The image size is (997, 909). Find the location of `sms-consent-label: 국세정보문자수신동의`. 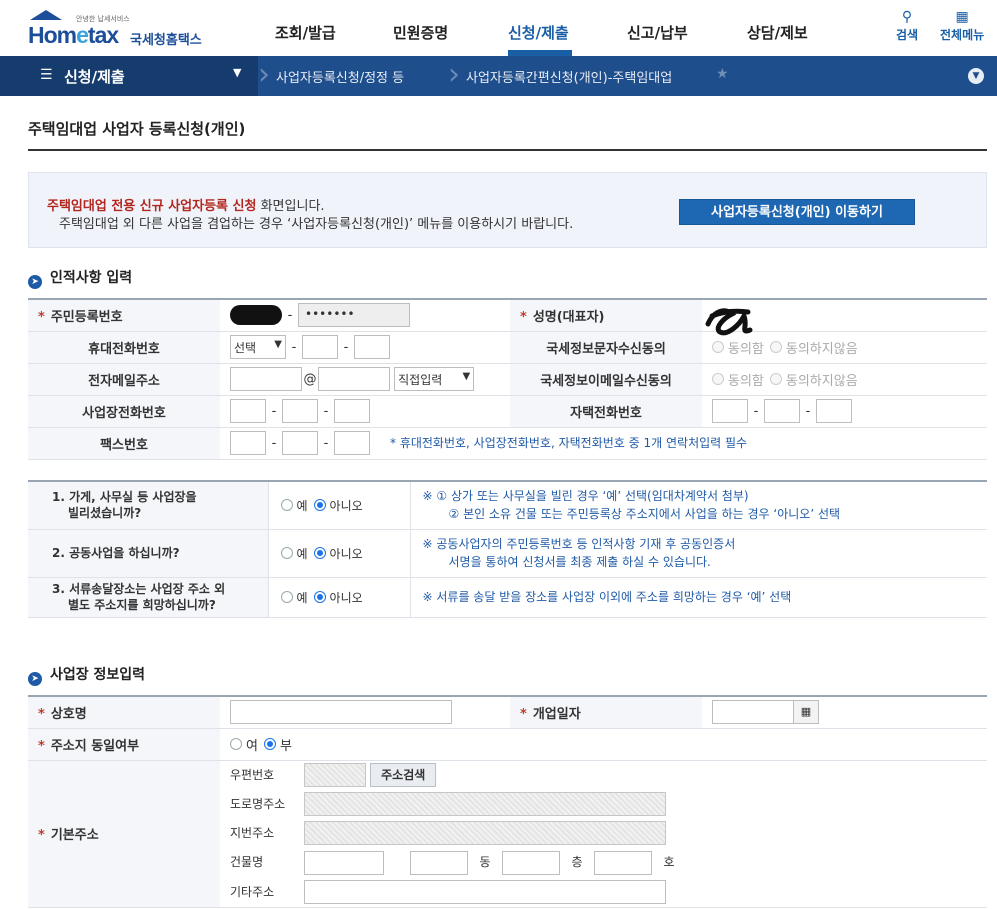

sms-consent-label: 국세정보문자수신동의 is located at coordinates (606, 347).